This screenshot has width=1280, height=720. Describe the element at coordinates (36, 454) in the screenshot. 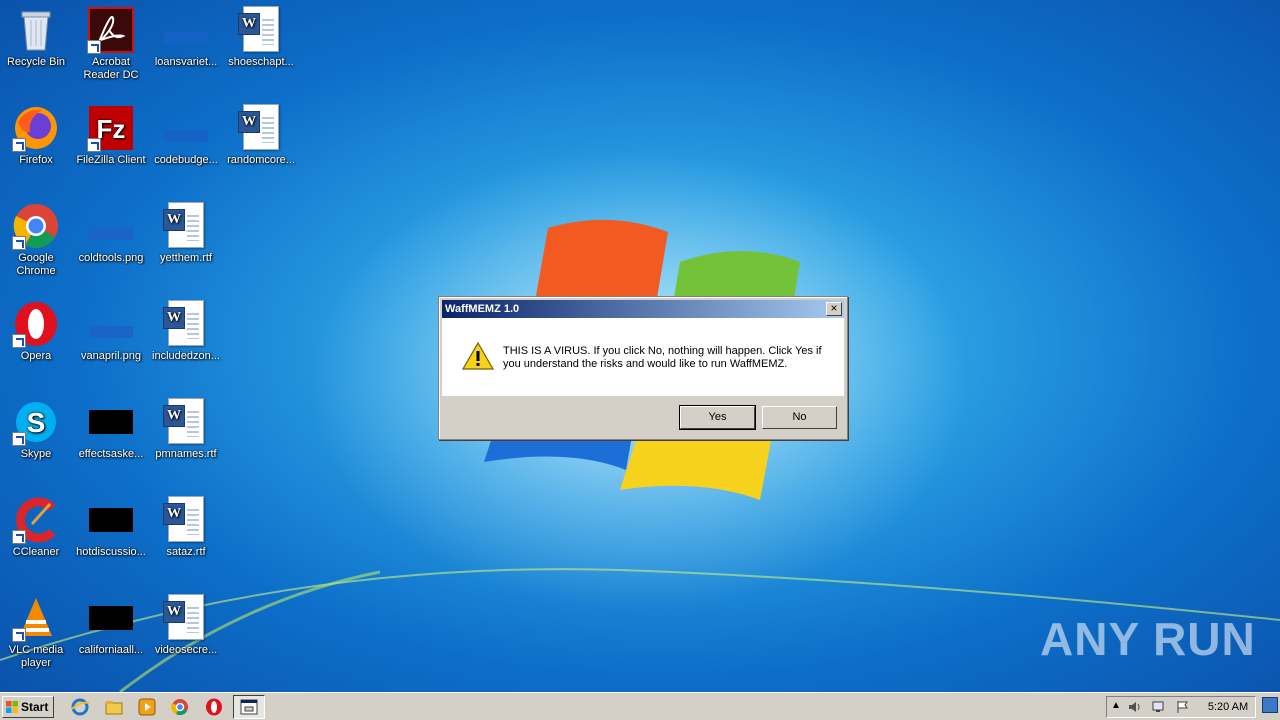

I see `desktop-icon-label: Skype` at that location.